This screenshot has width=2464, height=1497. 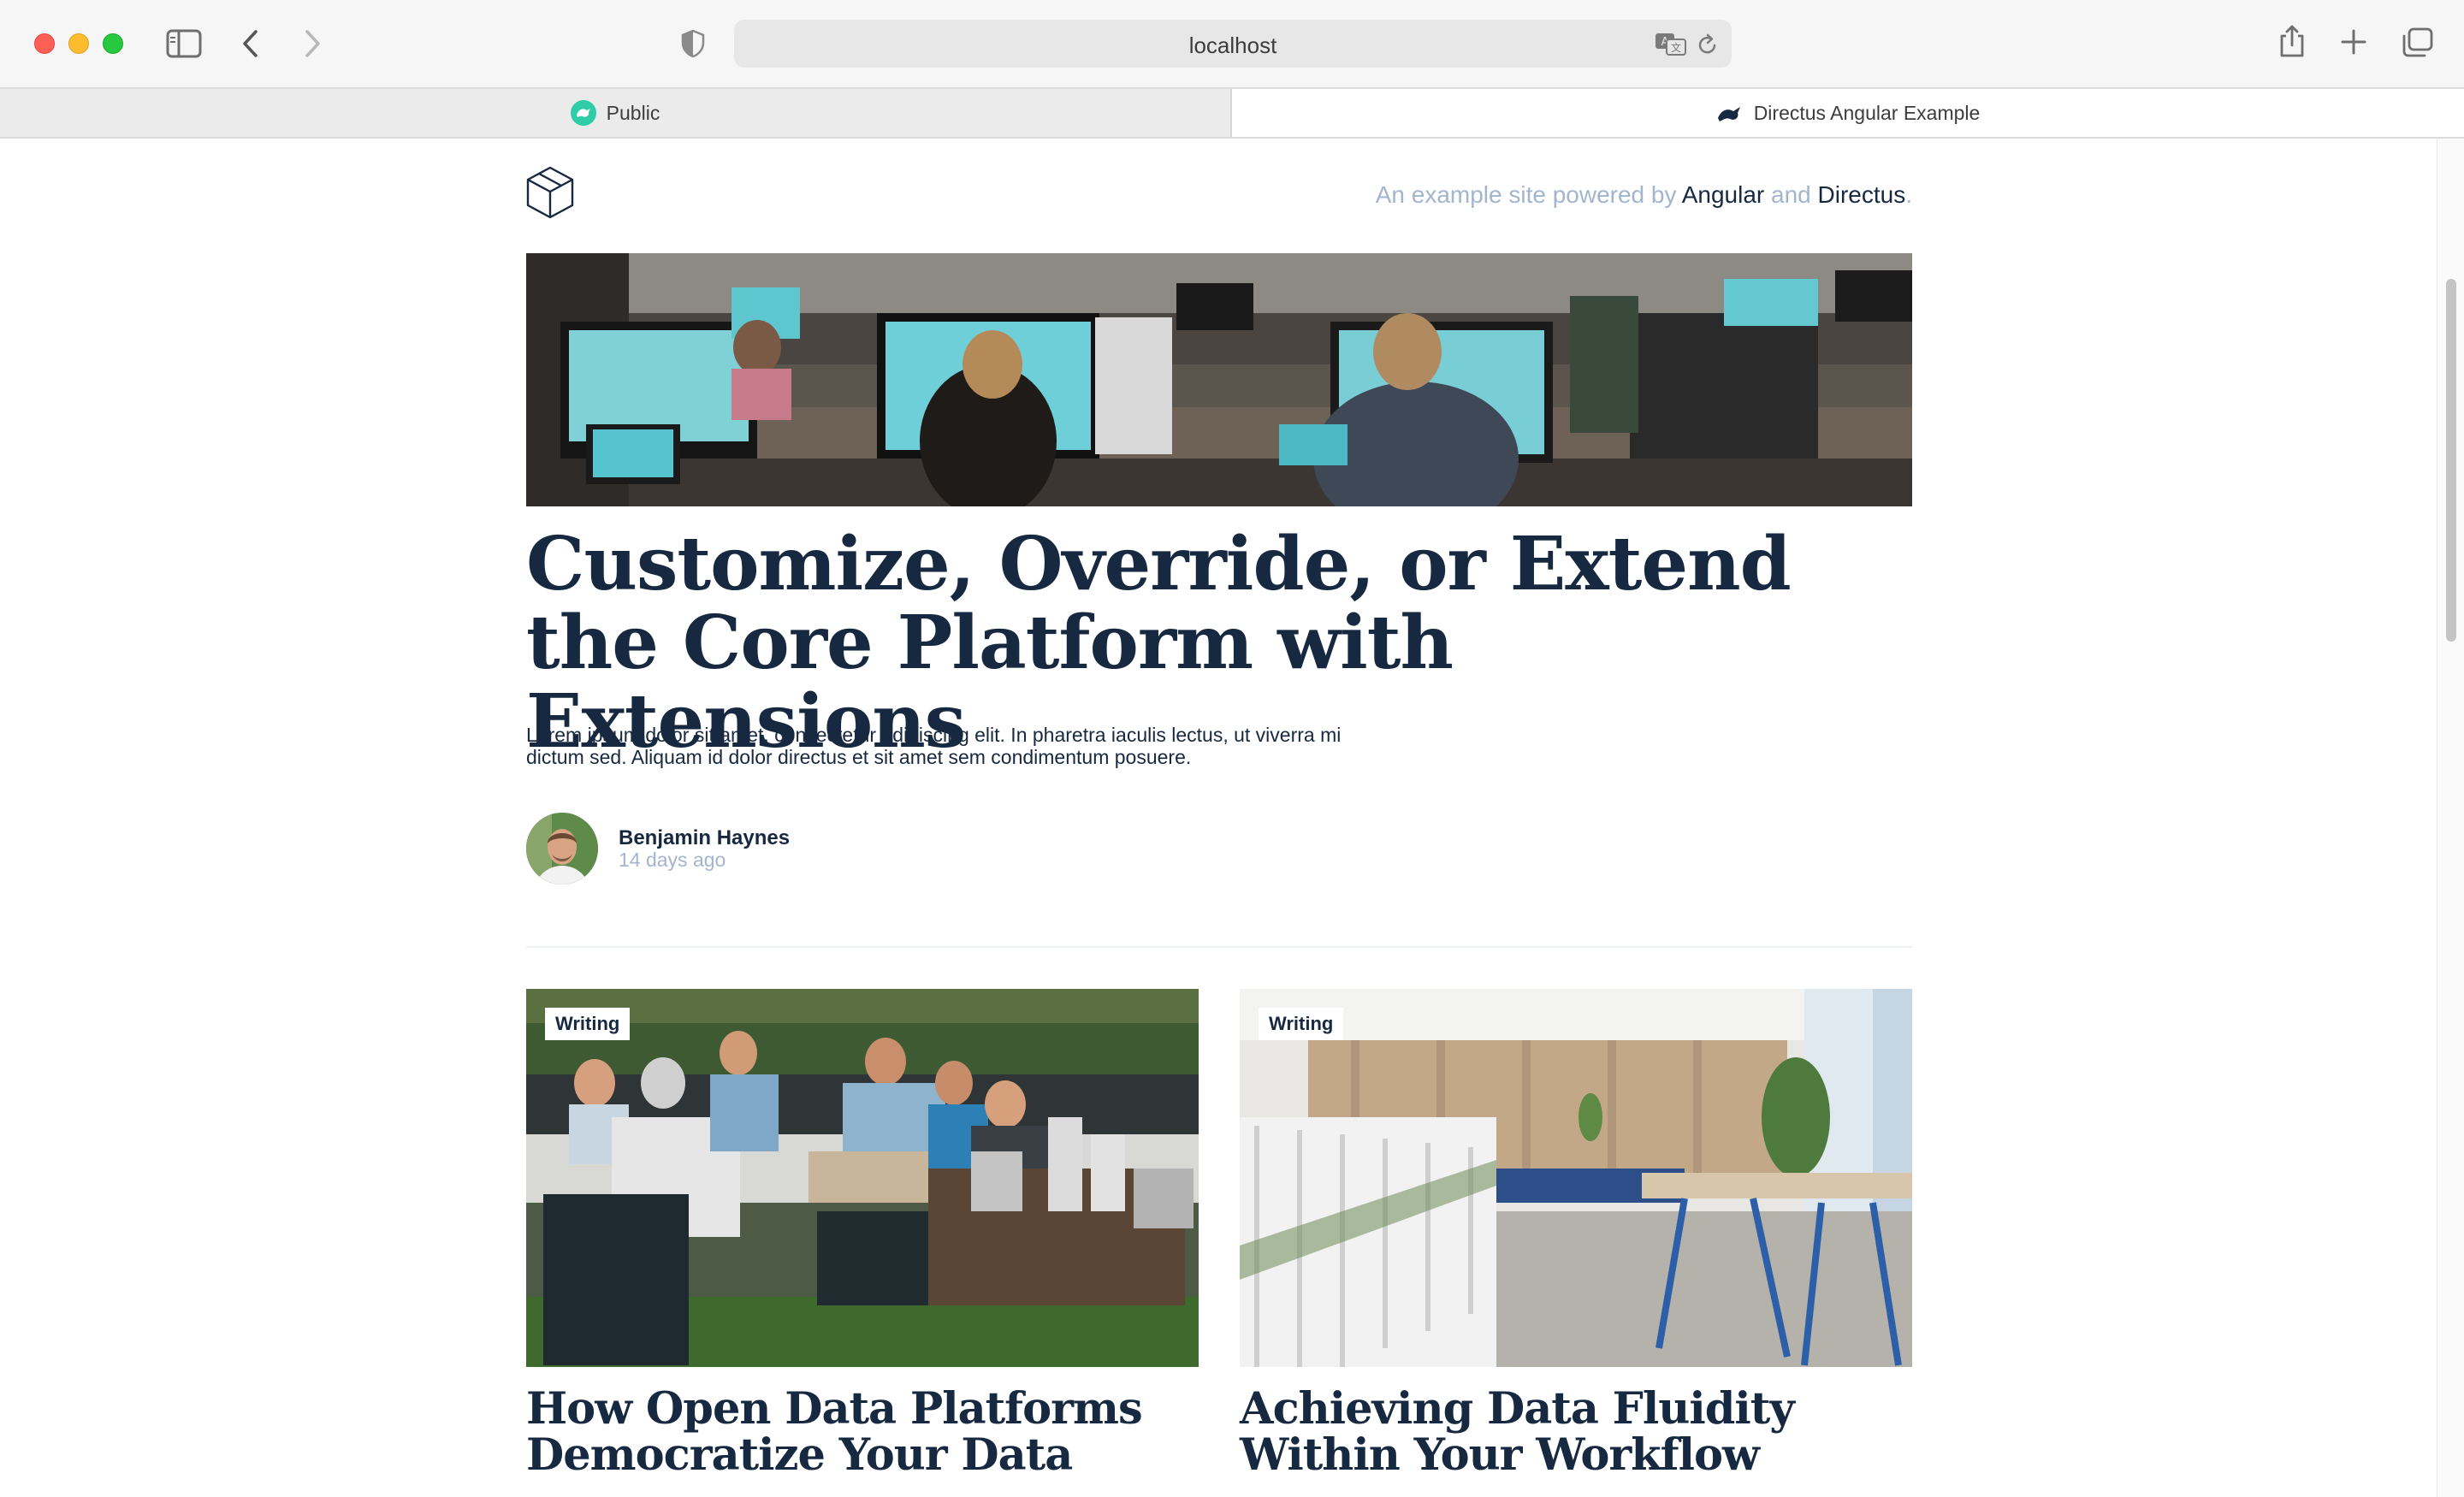 I want to click on page-scrollbar, so click(x=2450, y=818).